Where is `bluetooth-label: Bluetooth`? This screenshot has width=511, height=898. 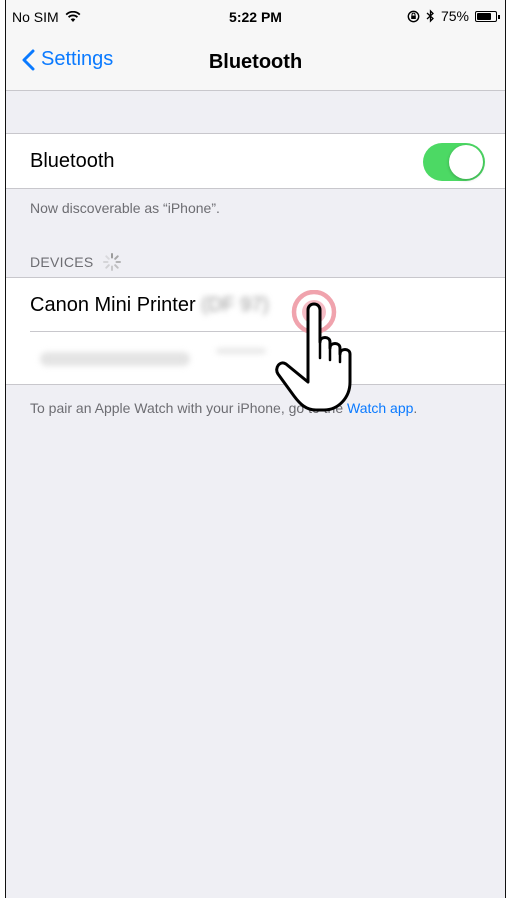 bluetooth-label: Bluetooth is located at coordinates (72, 161).